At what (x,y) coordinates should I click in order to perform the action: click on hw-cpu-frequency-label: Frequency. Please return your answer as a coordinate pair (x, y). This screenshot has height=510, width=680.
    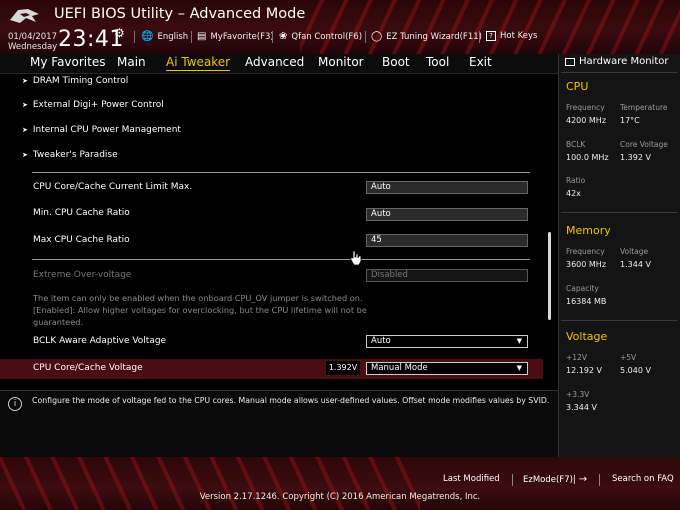
    Looking at the image, I should click on (585, 107).